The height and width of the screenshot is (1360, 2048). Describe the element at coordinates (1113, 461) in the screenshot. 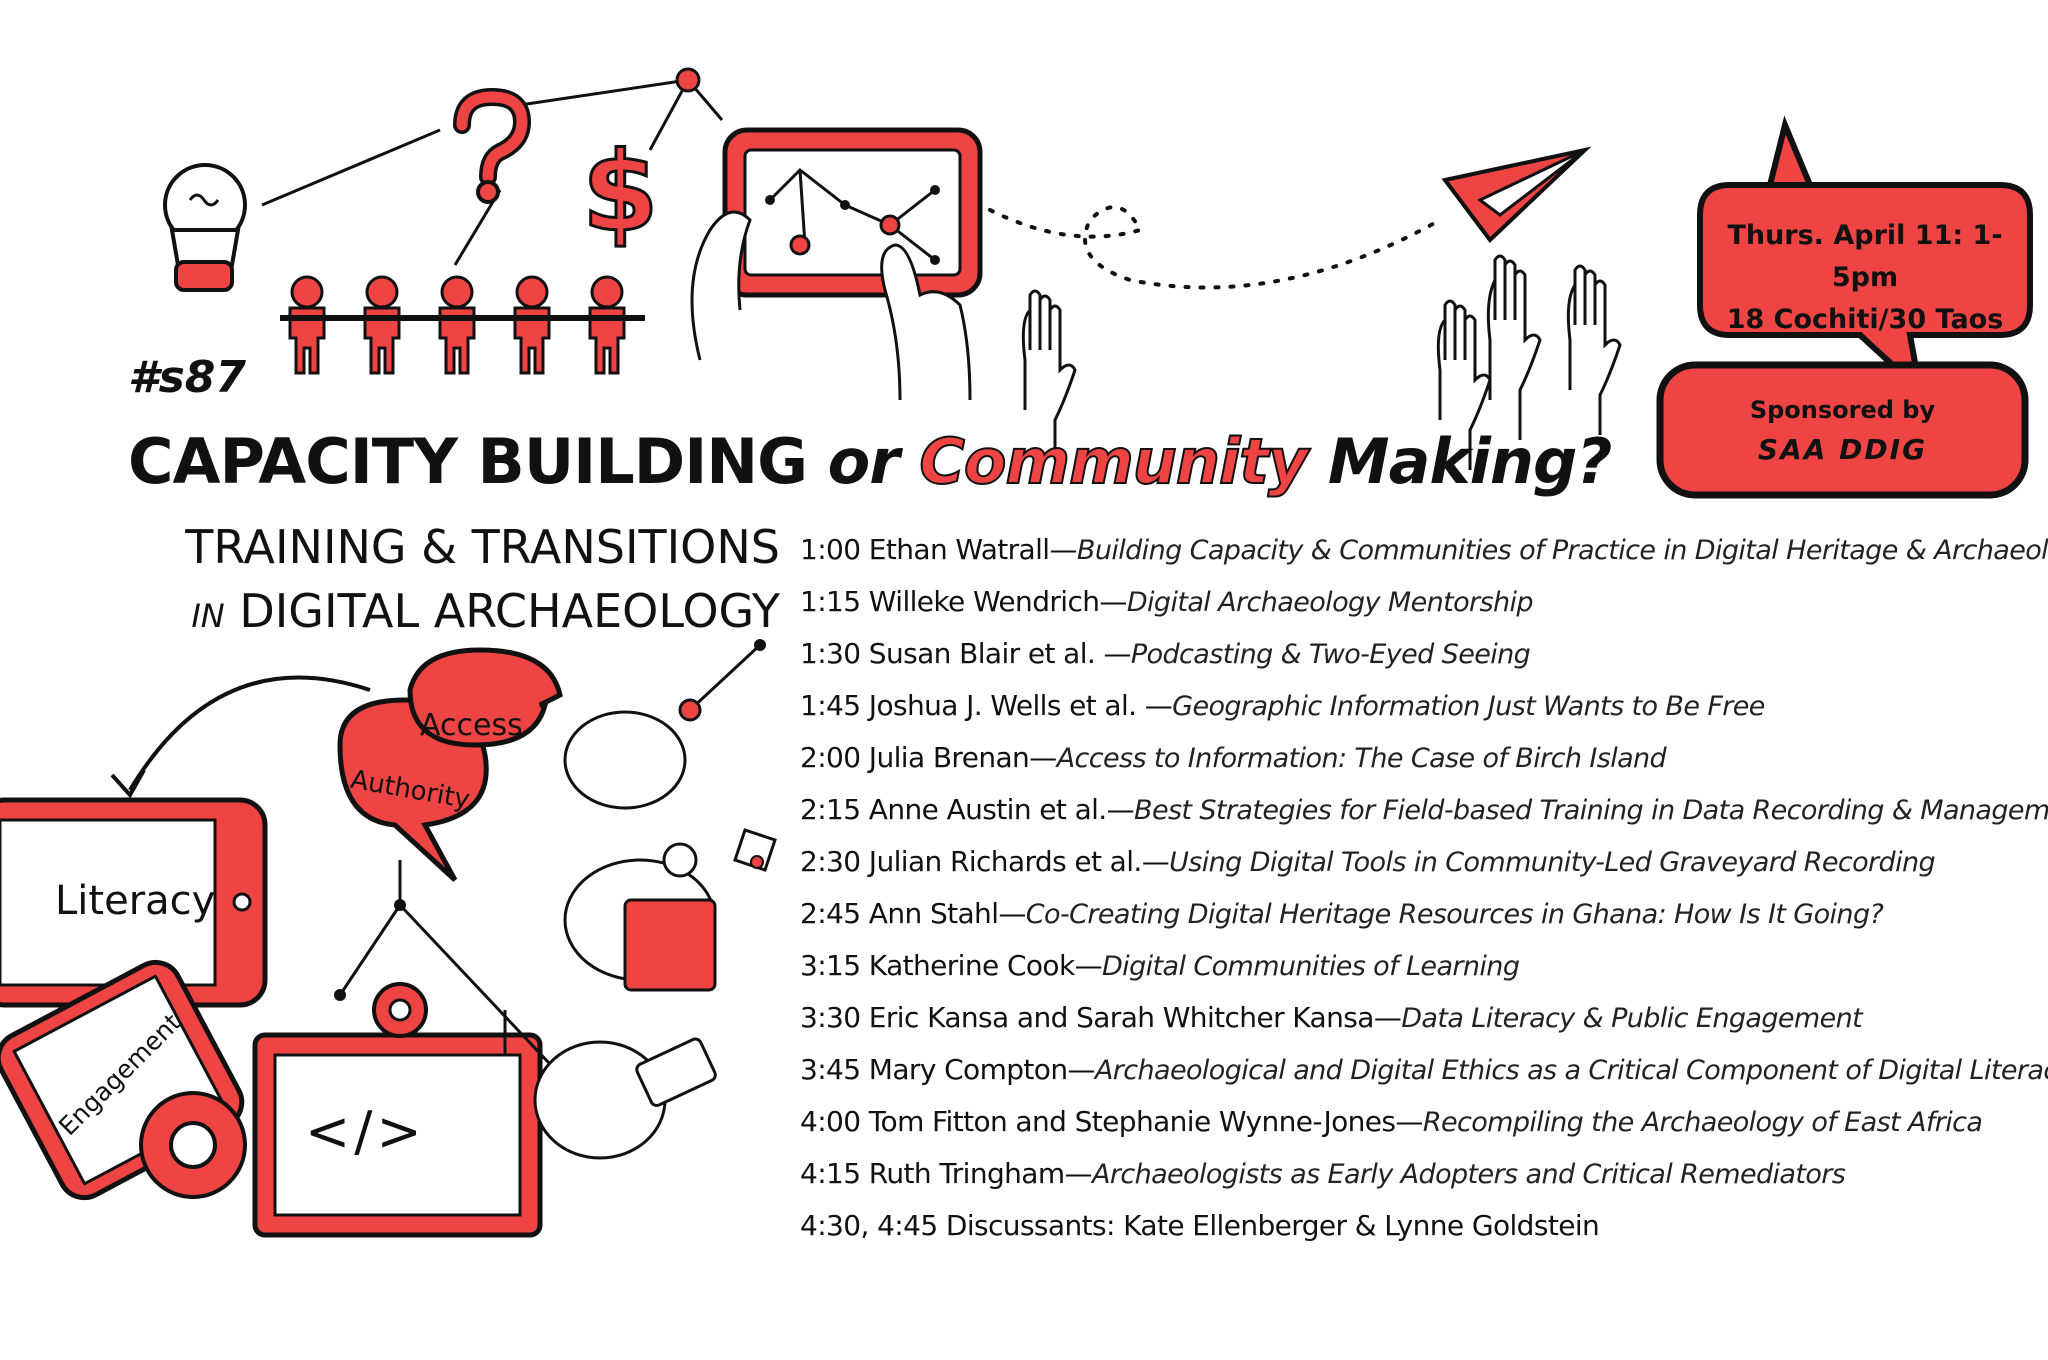

I see `title-part-3: Community` at that location.